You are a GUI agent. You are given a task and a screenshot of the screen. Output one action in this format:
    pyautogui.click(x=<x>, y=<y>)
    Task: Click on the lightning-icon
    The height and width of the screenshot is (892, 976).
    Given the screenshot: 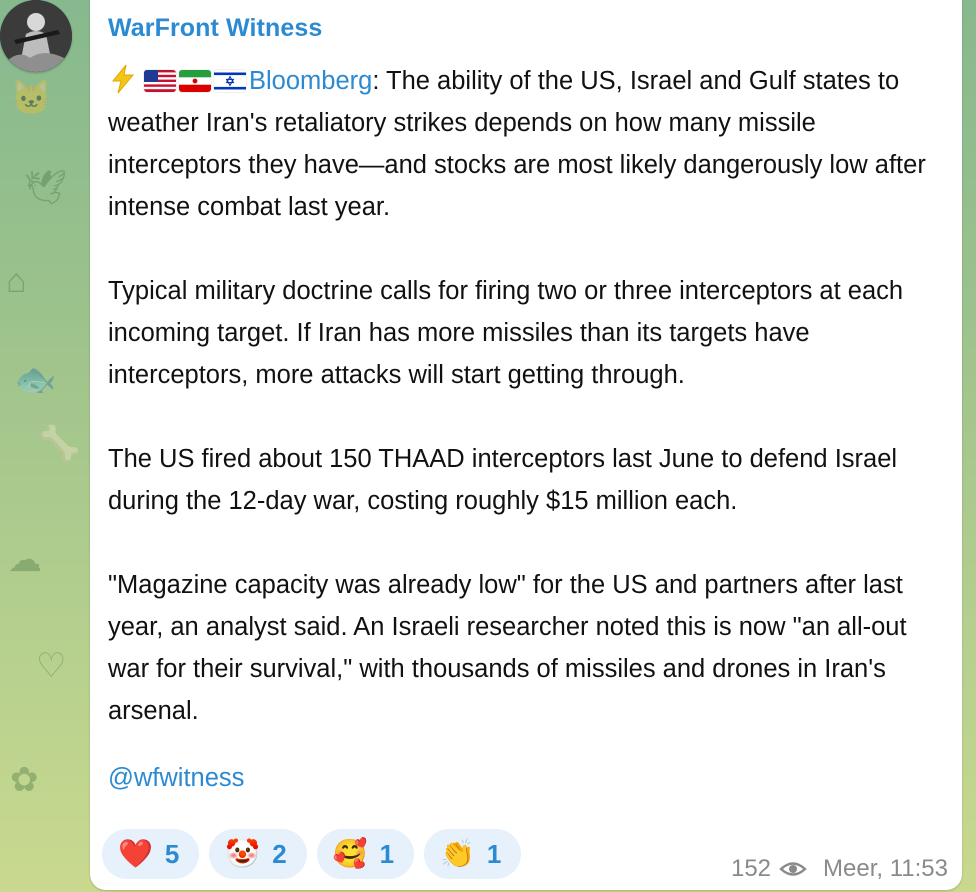 What is the action you would take?
    pyautogui.click(x=123, y=79)
    